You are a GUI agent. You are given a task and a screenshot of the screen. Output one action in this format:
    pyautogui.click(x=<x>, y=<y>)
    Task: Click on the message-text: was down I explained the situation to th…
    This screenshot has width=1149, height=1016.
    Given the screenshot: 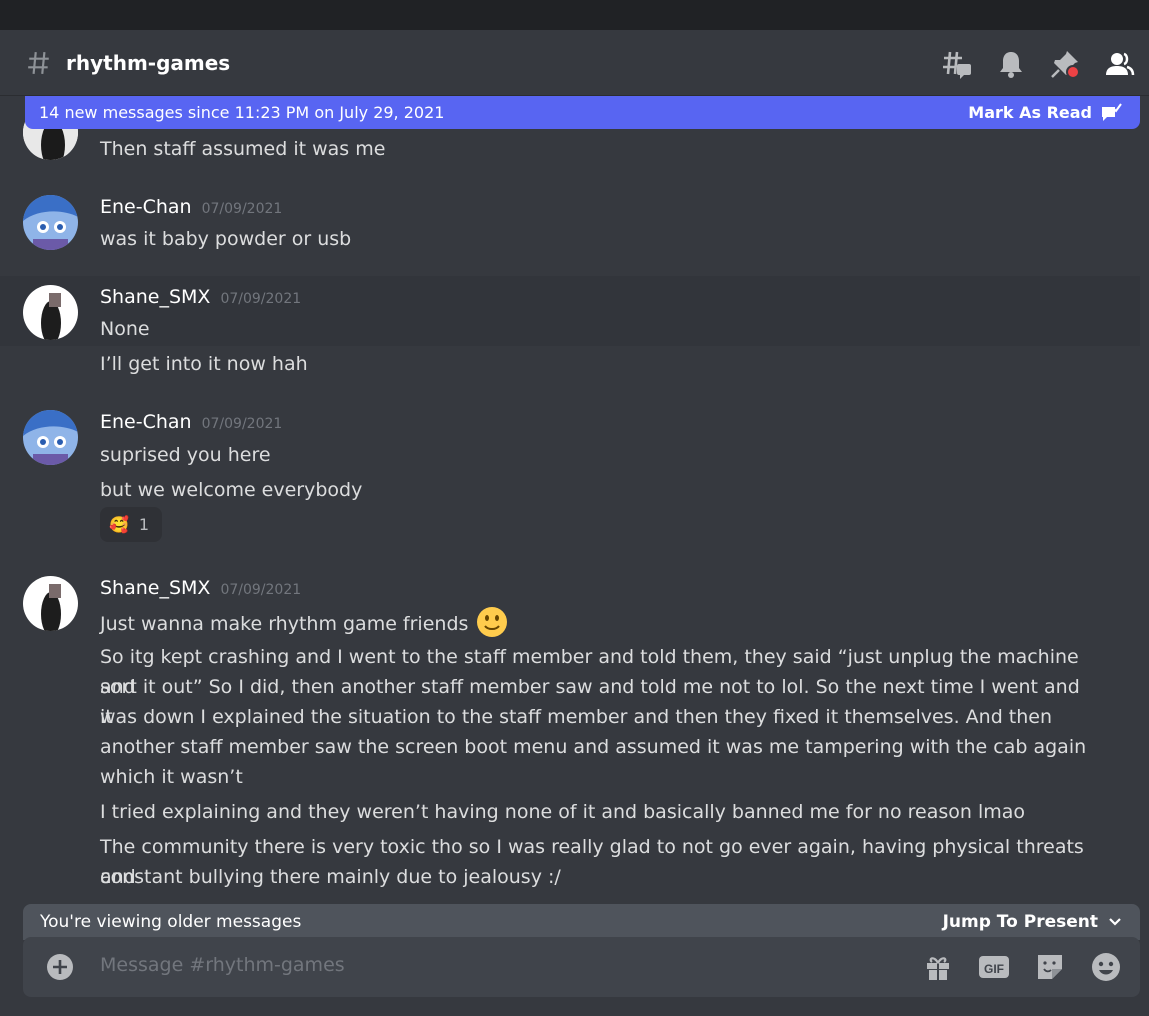 What is the action you would take?
    pyautogui.click(x=576, y=717)
    